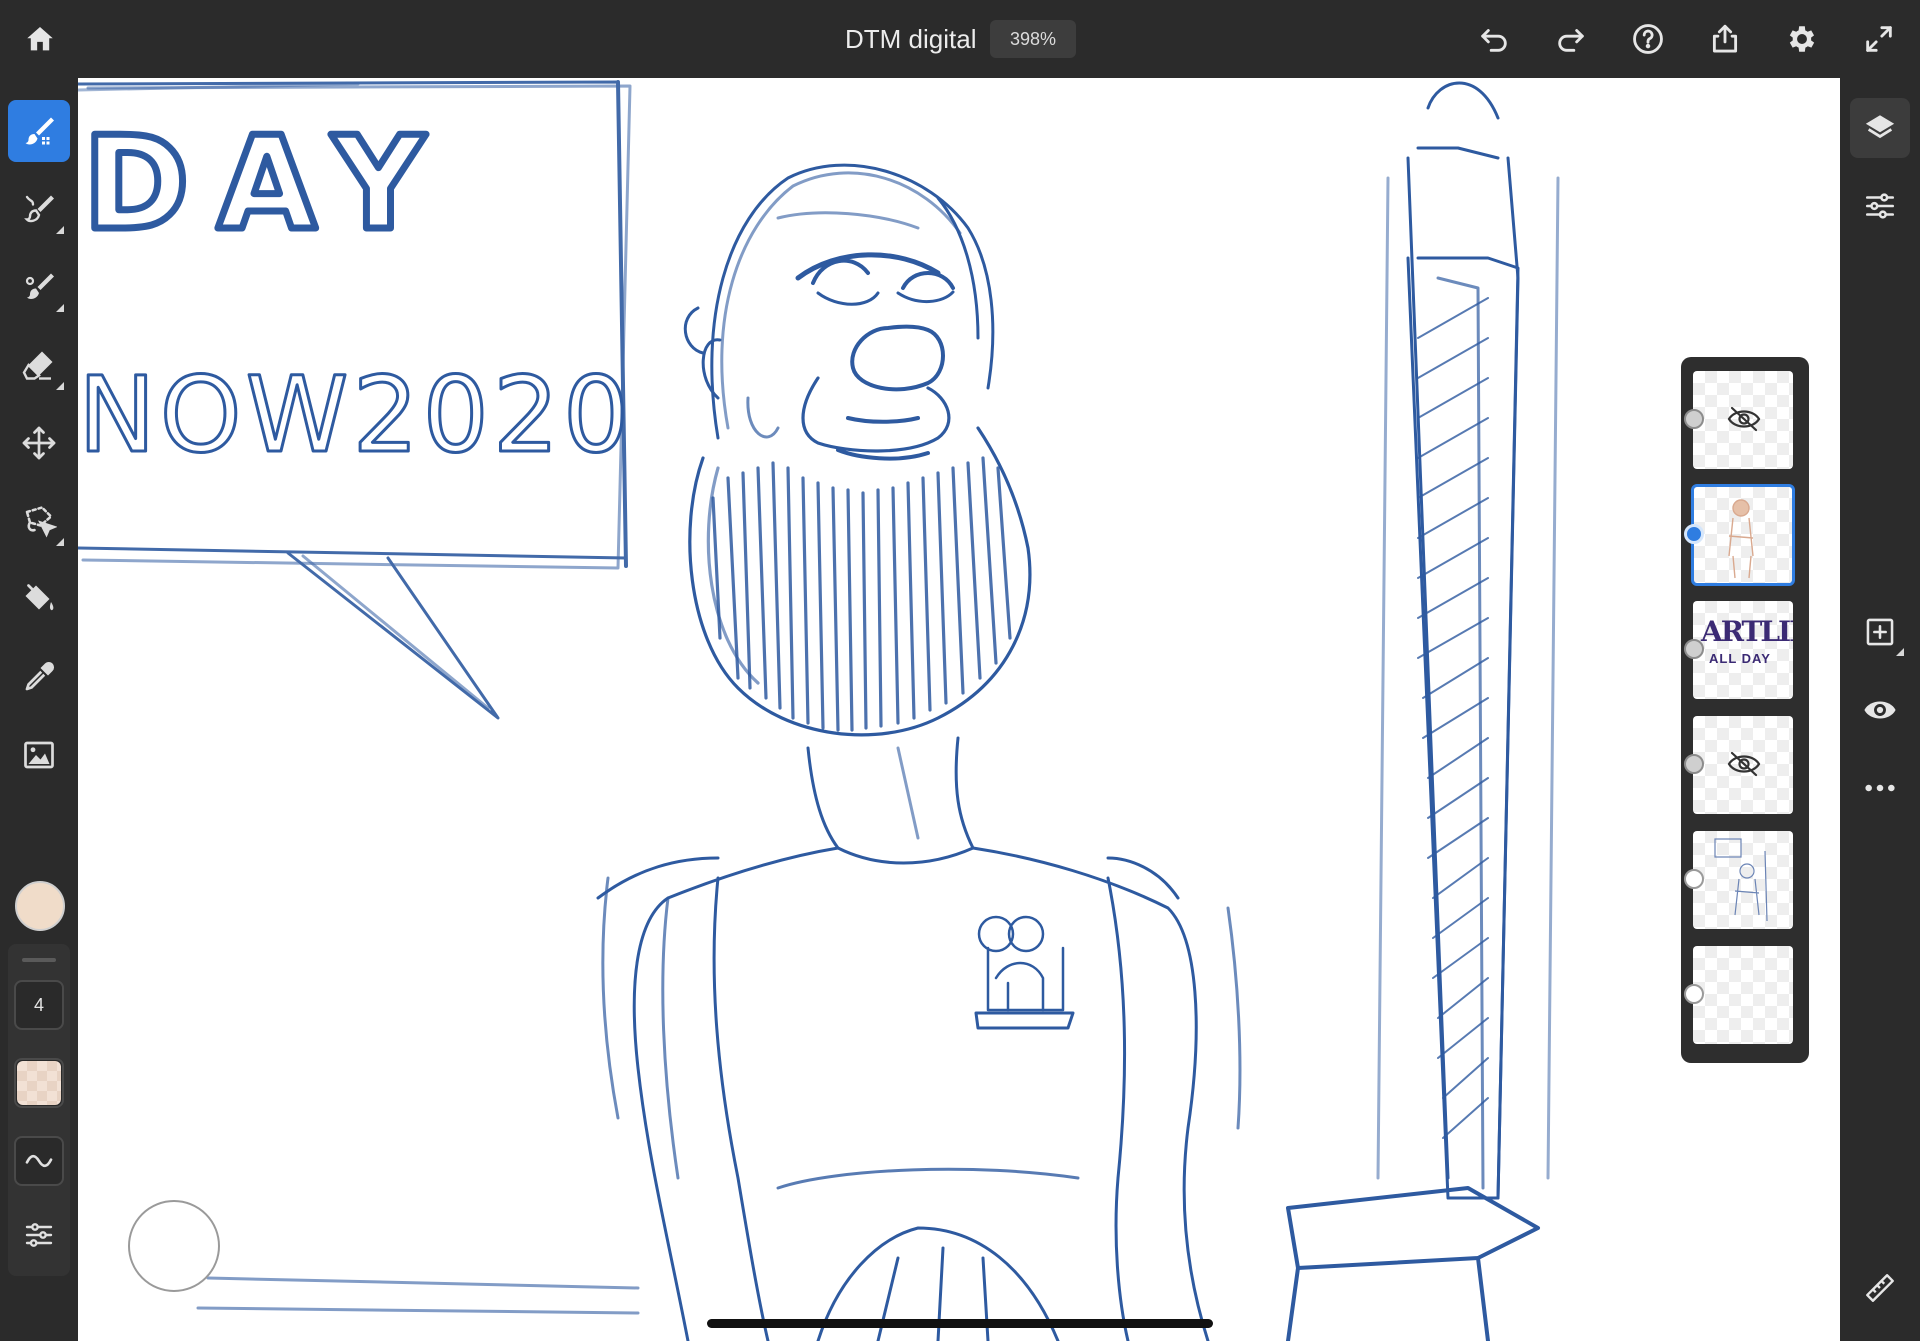 This screenshot has height=1341, width=1920. I want to click on layers-toolbar, so click(1880, 709).